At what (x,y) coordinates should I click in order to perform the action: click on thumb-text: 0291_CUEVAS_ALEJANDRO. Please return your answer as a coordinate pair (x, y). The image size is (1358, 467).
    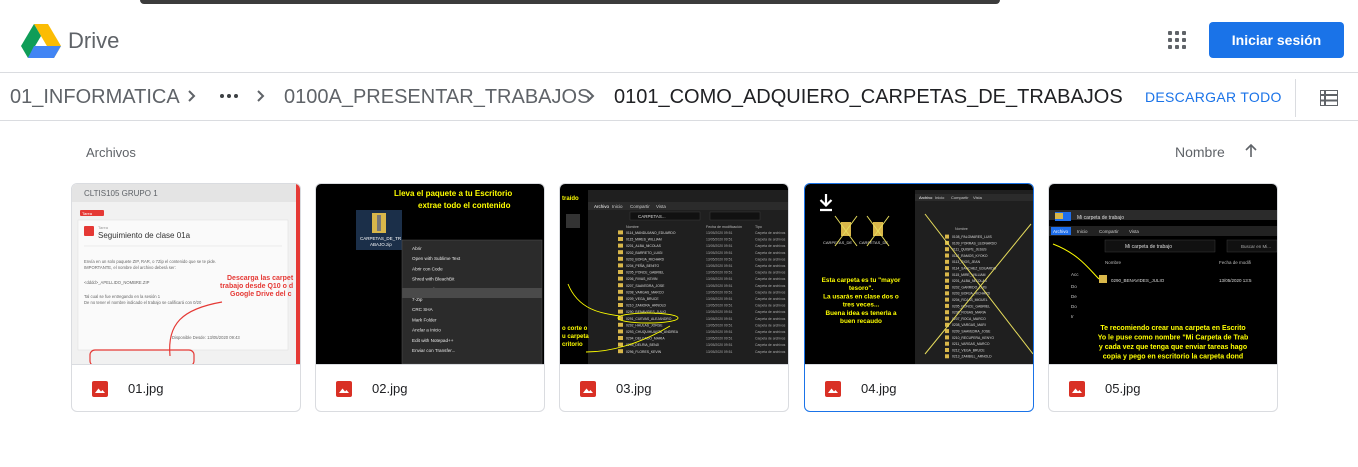
    Looking at the image, I should click on (649, 319).